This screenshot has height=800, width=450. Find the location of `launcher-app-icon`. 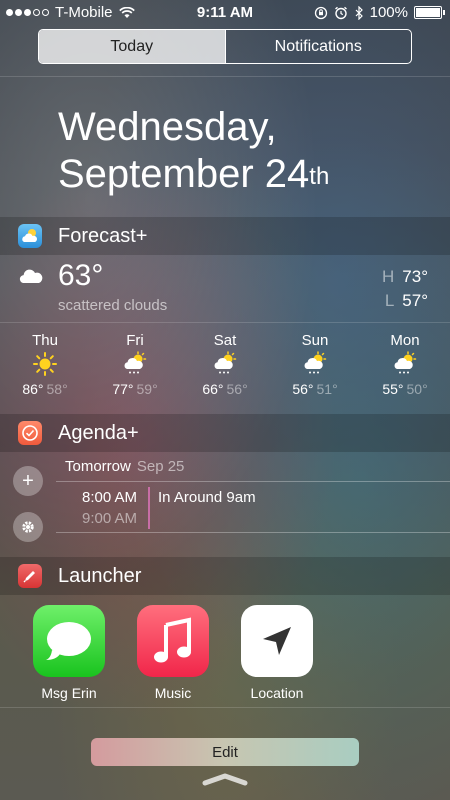

launcher-app-icon is located at coordinates (30, 576).